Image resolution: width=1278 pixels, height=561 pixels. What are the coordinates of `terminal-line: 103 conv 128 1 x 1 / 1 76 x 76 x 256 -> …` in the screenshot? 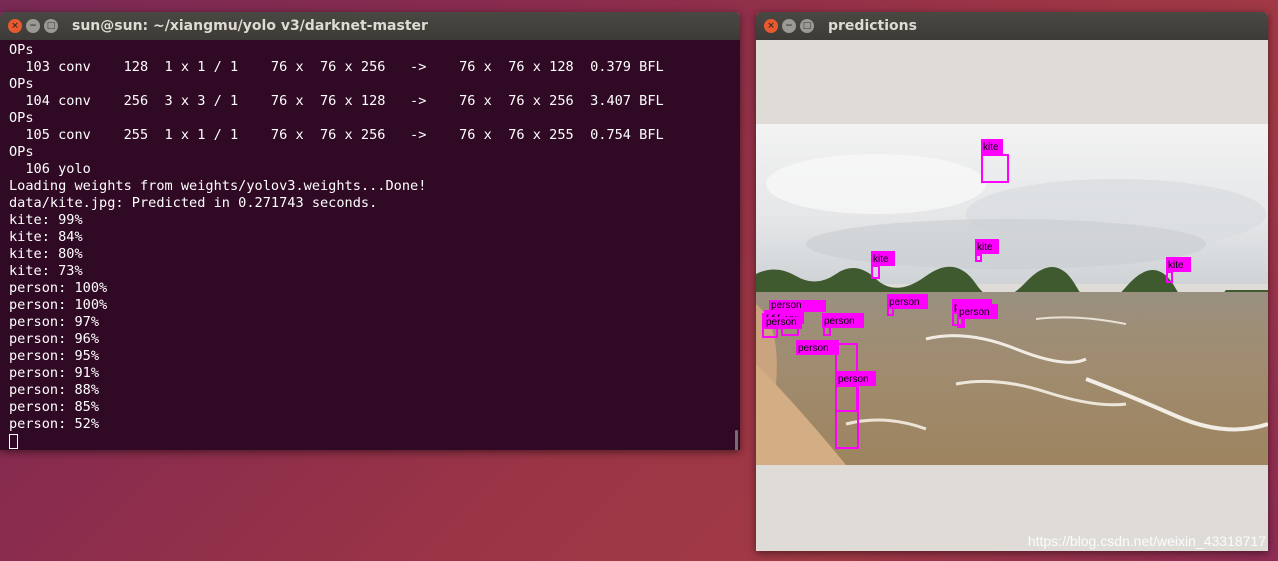 It's located at (336, 67).